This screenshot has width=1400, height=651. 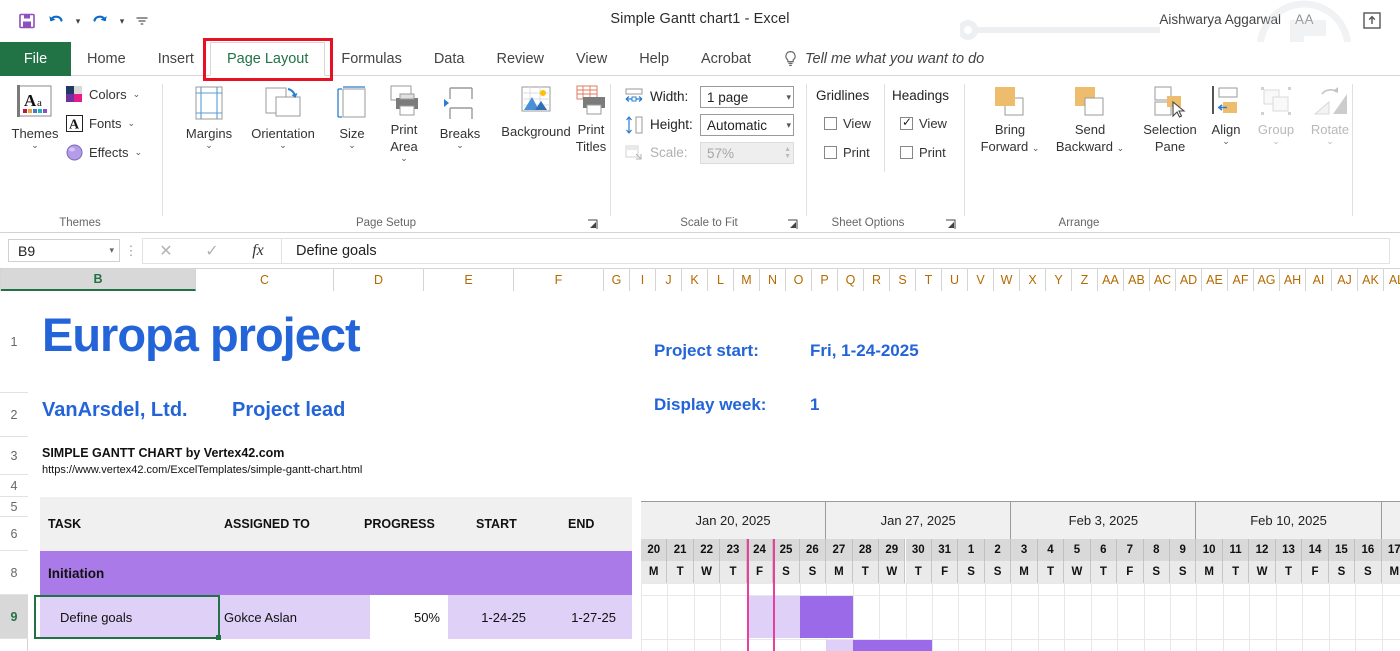 What do you see at coordinates (267, 59) in the screenshot?
I see `tab-page-layout: Page Layout` at bounding box center [267, 59].